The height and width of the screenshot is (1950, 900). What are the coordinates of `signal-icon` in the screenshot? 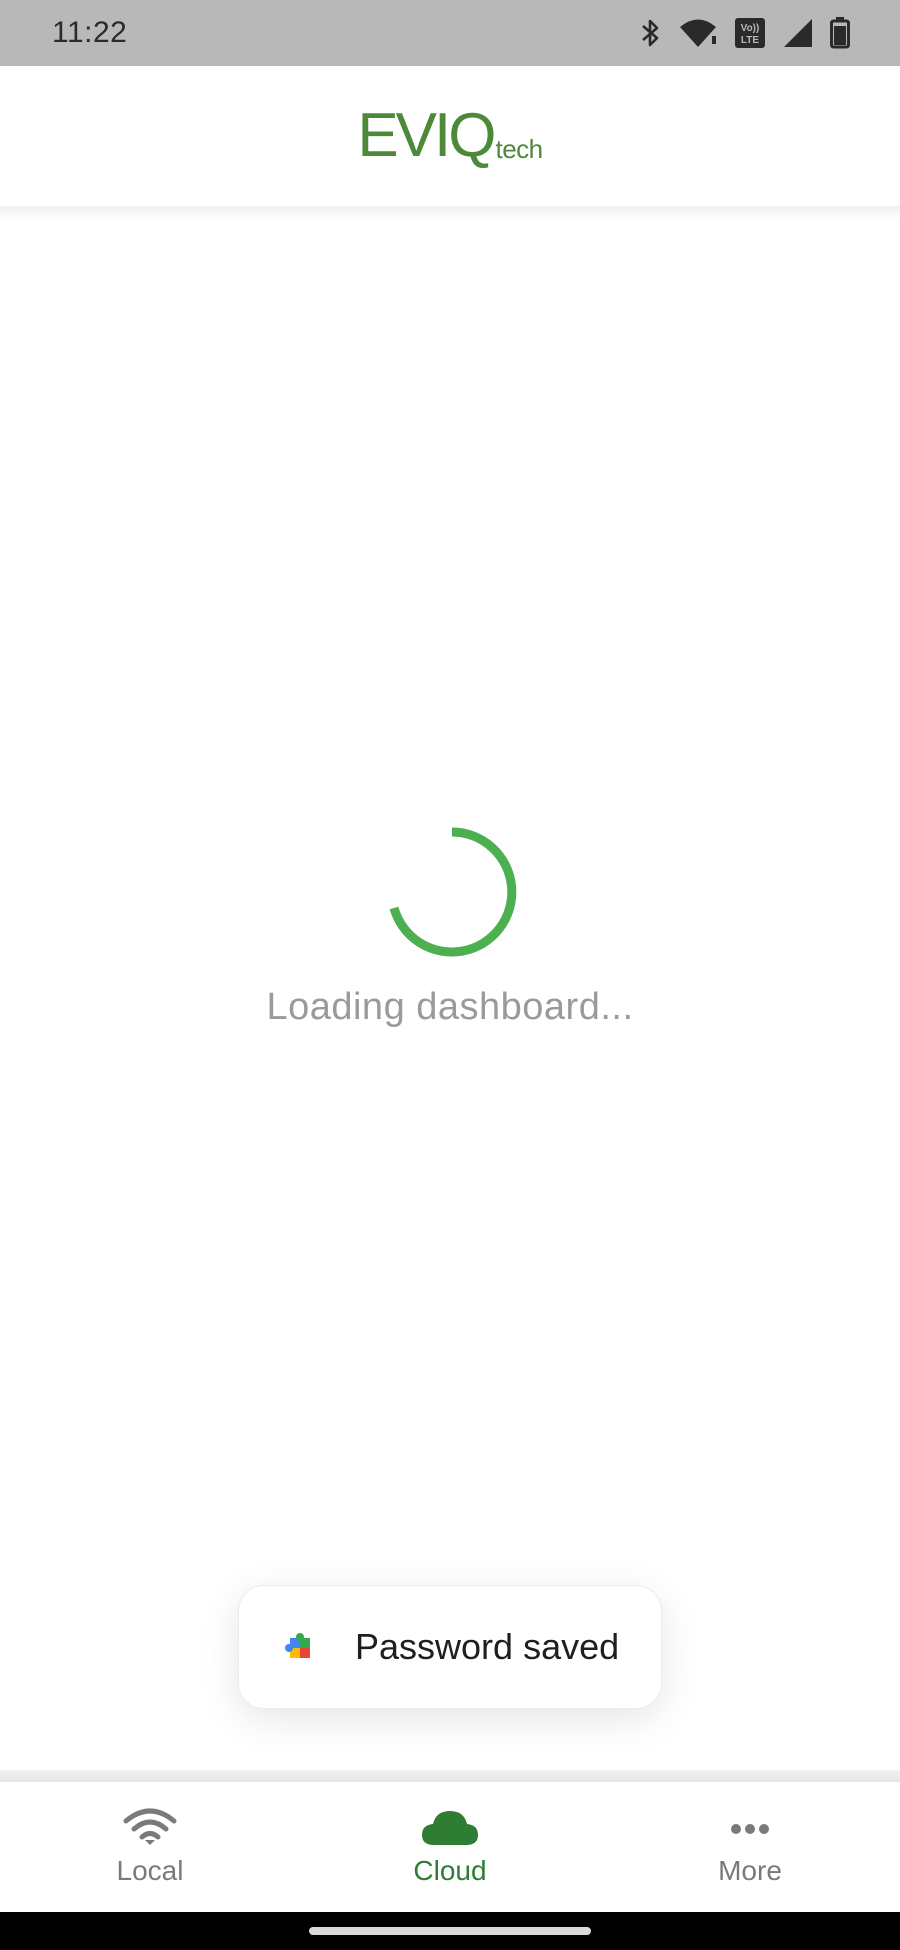 It's located at (798, 33).